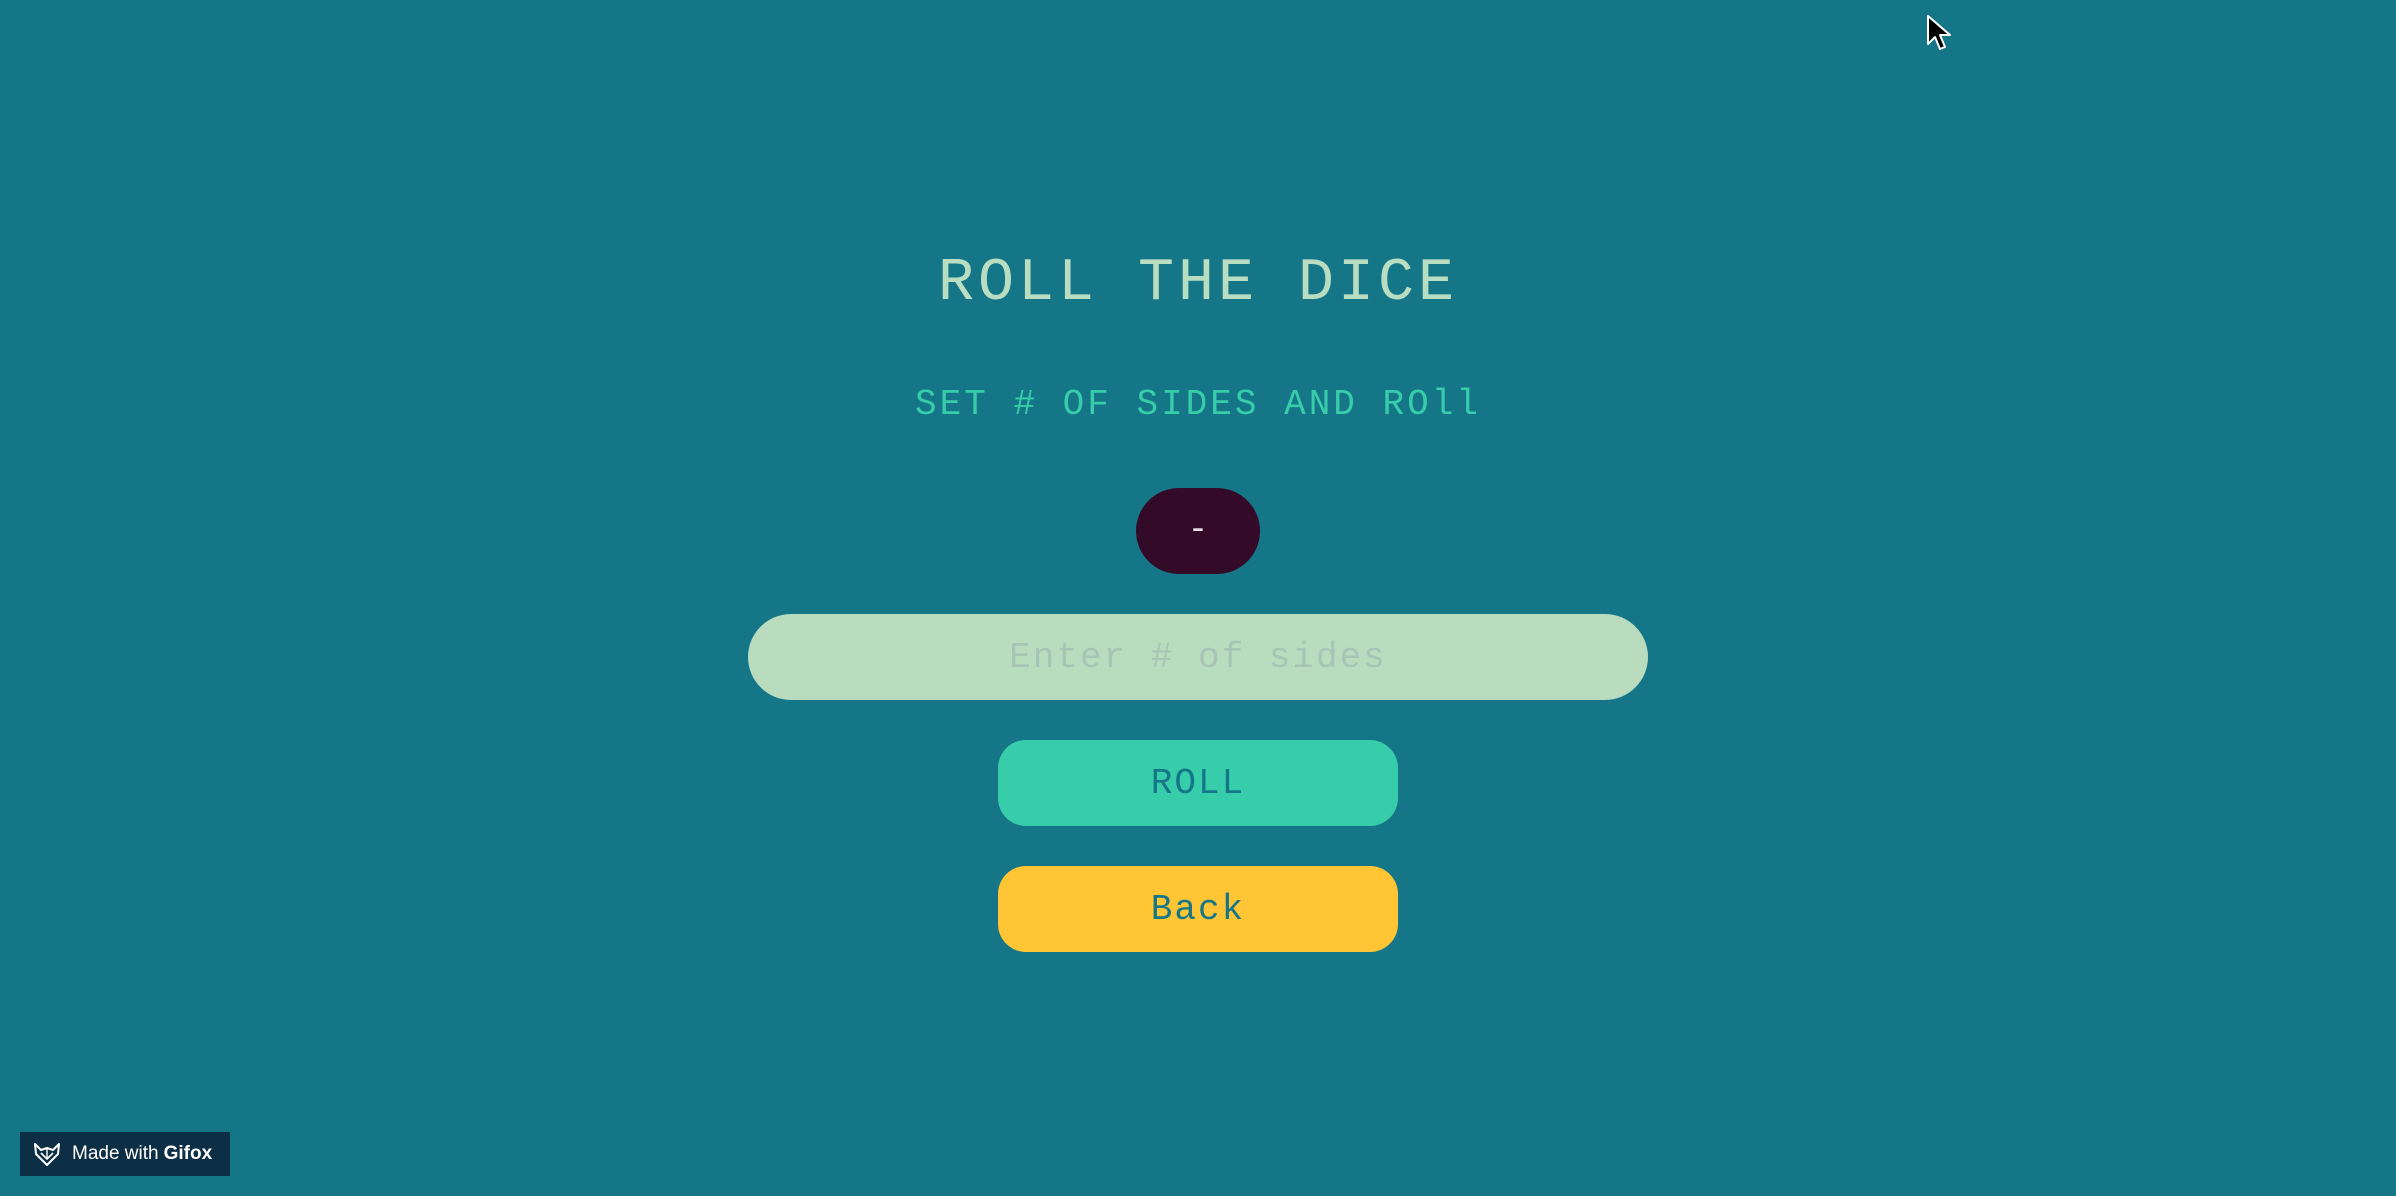  I want to click on page-title: ROLL THE DICE, so click(1198, 284).